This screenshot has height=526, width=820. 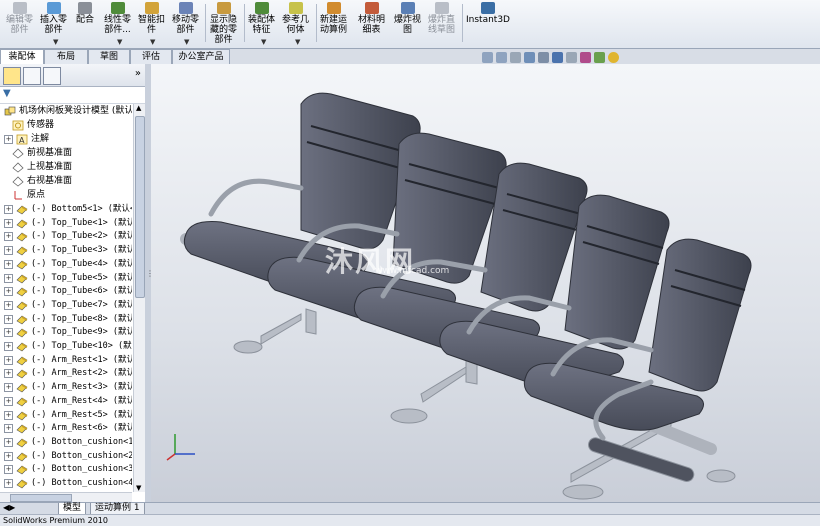 What do you see at coordinates (24, 139) in the screenshot?
I see `tree-item-annotations: + A 注解` at bounding box center [24, 139].